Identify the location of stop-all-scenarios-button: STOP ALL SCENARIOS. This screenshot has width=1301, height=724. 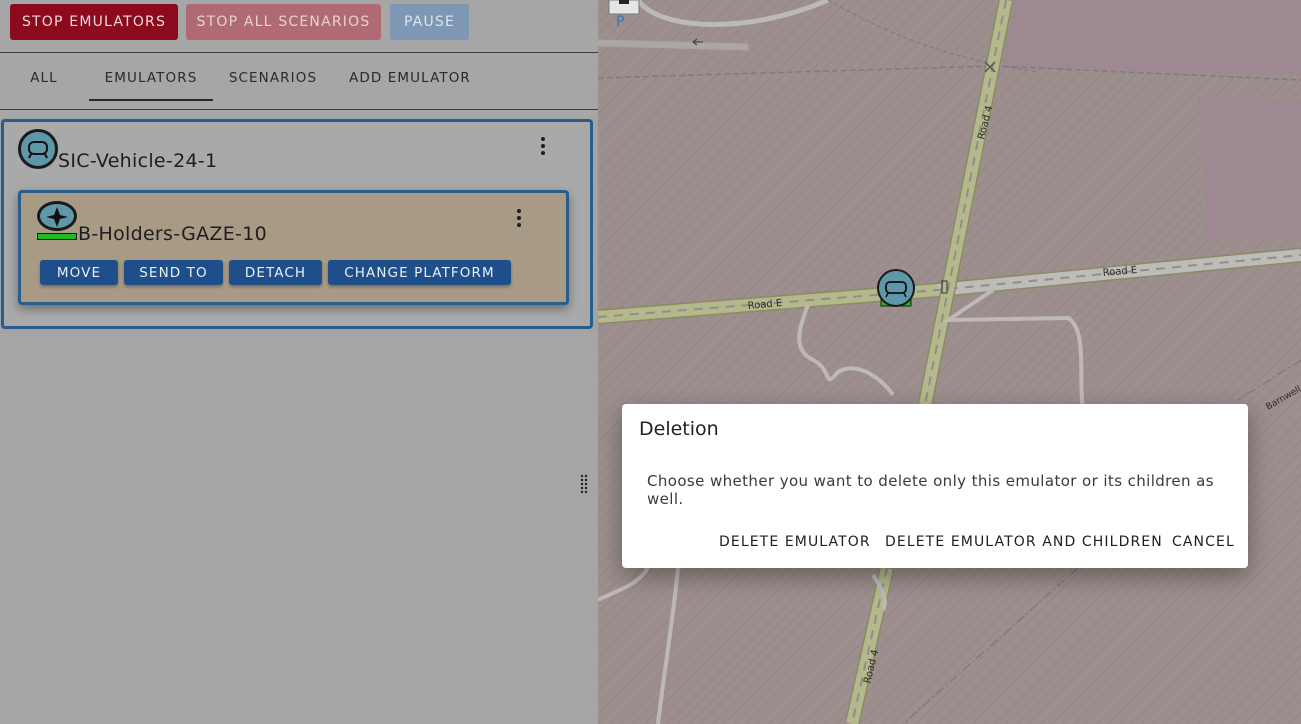
(283, 22).